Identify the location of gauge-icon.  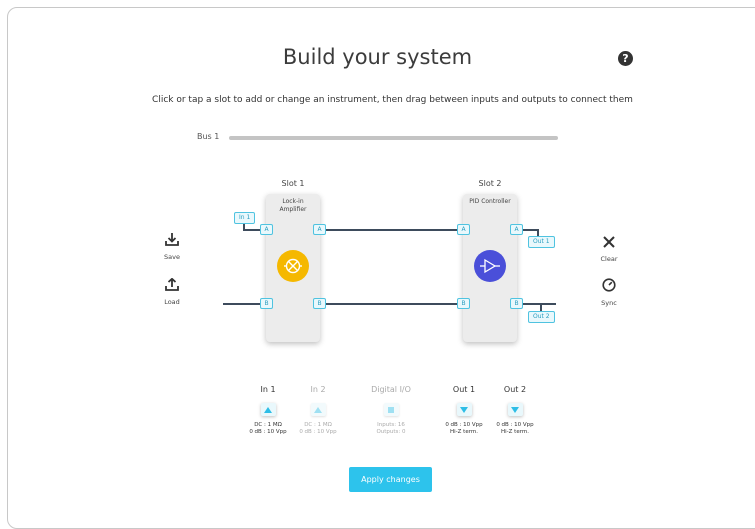
(609, 285).